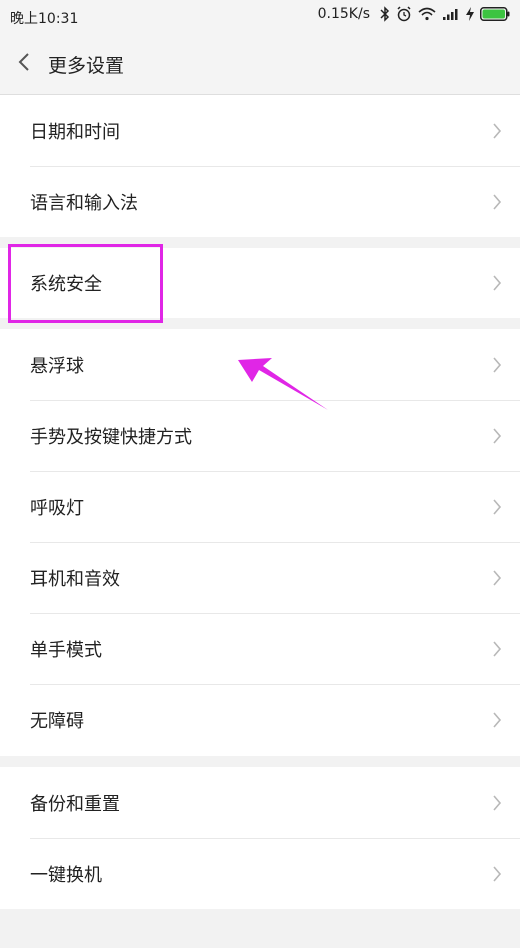  I want to click on settings-group: 系统安全, so click(260, 283).